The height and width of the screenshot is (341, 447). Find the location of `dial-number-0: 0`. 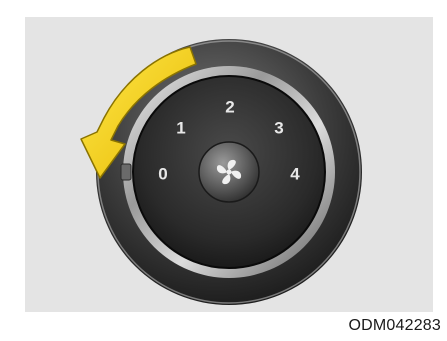

dial-number-0: 0 is located at coordinates (162, 174).